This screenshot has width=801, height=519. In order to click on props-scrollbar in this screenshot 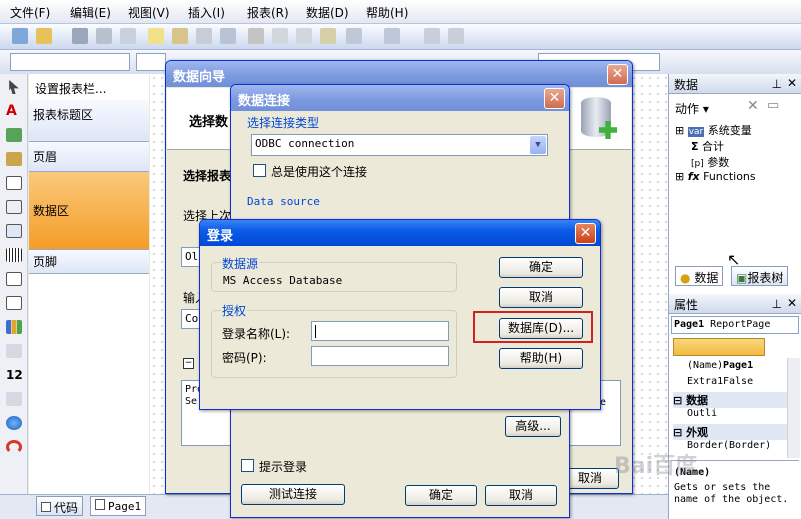, I will do `click(793, 408)`.